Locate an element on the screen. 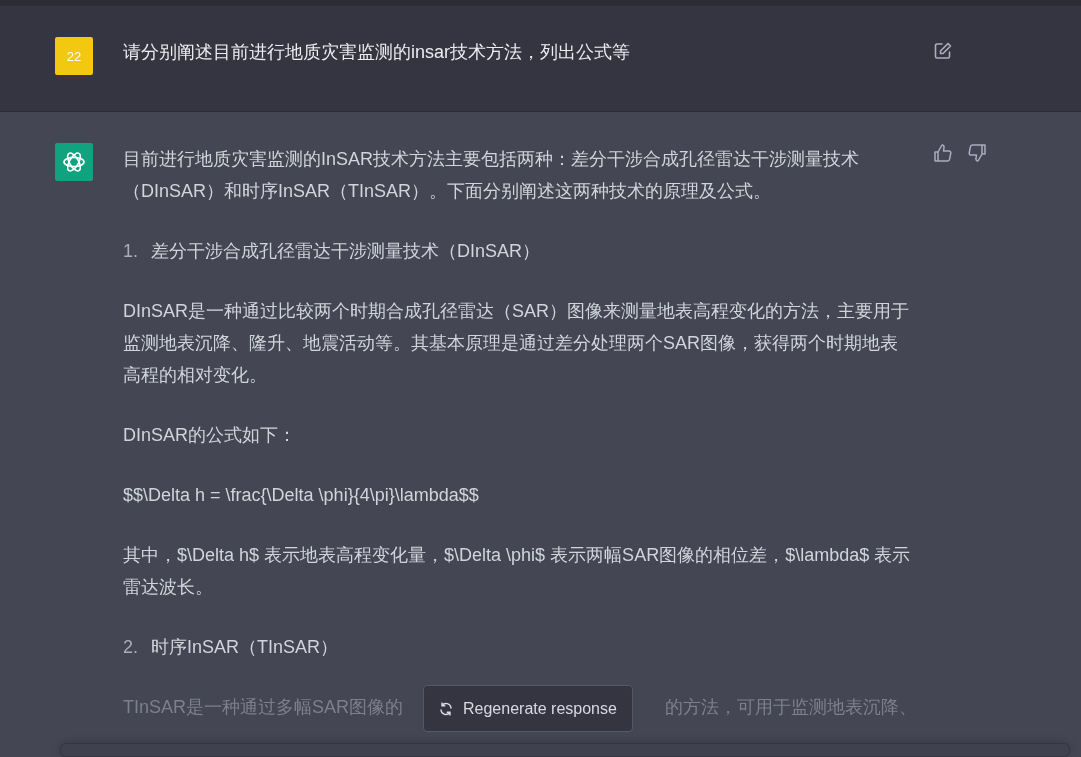  faded-answer-text: 的方法，可用于监测地表沉降、 is located at coordinates (791, 707).